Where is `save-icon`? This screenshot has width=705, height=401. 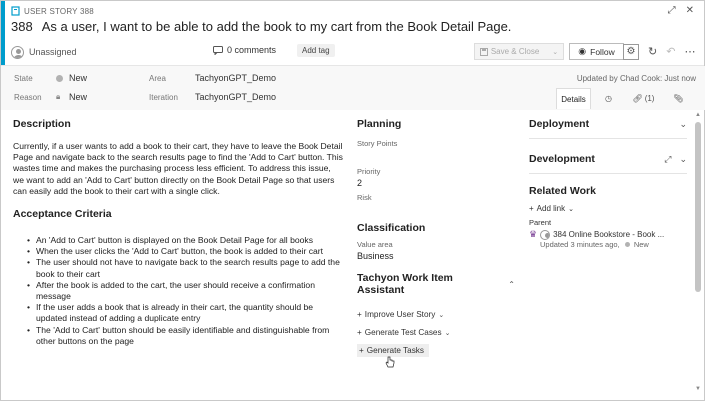 save-icon is located at coordinates (483, 51).